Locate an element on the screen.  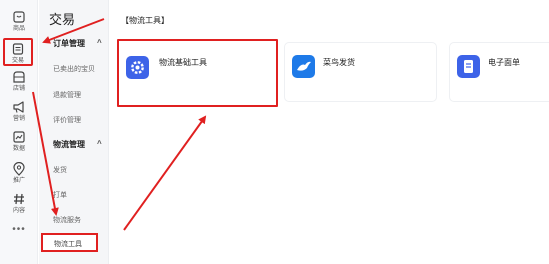
sidebar-title: 交易 is located at coordinates (62, 19).